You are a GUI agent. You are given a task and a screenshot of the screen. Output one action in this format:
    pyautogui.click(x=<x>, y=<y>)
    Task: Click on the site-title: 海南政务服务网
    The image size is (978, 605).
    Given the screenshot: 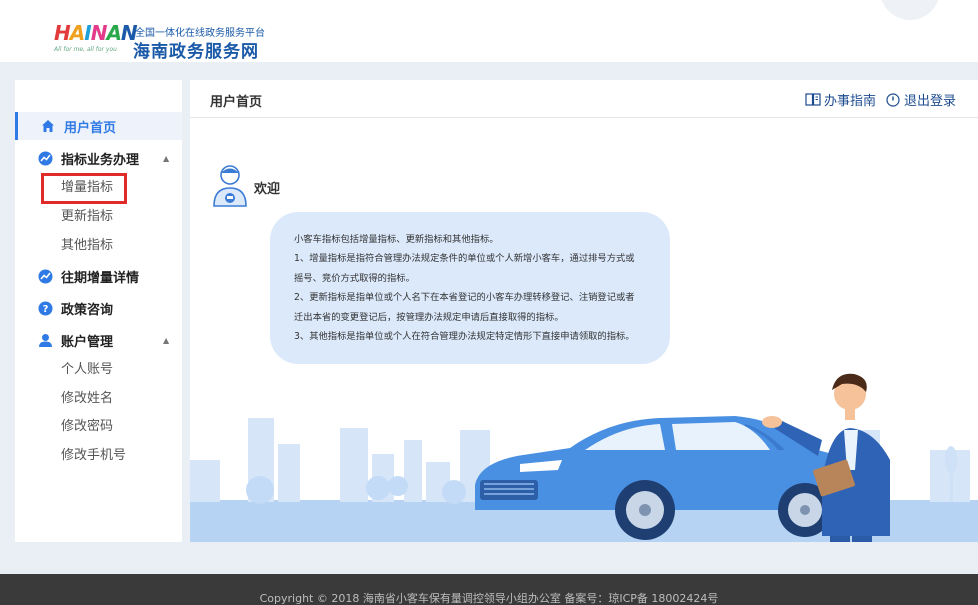 What is the action you would take?
    pyautogui.click(x=196, y=49)
    